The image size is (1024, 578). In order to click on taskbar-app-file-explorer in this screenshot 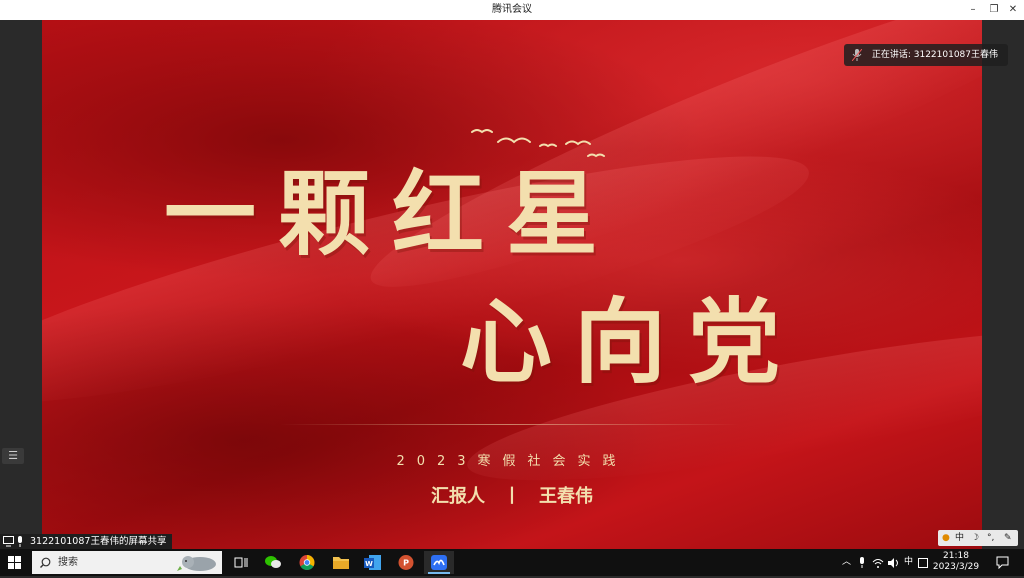, I will do `click(341, 562)`.